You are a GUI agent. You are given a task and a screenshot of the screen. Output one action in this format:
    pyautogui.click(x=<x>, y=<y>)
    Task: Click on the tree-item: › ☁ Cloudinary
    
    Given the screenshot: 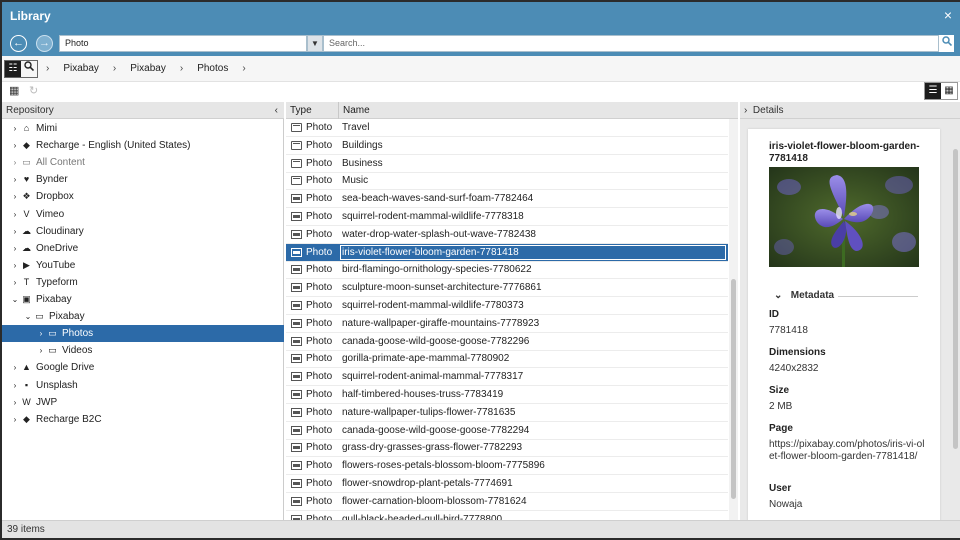 What is the action you would take?
    pyautogui.click(x=143, y=231)
    